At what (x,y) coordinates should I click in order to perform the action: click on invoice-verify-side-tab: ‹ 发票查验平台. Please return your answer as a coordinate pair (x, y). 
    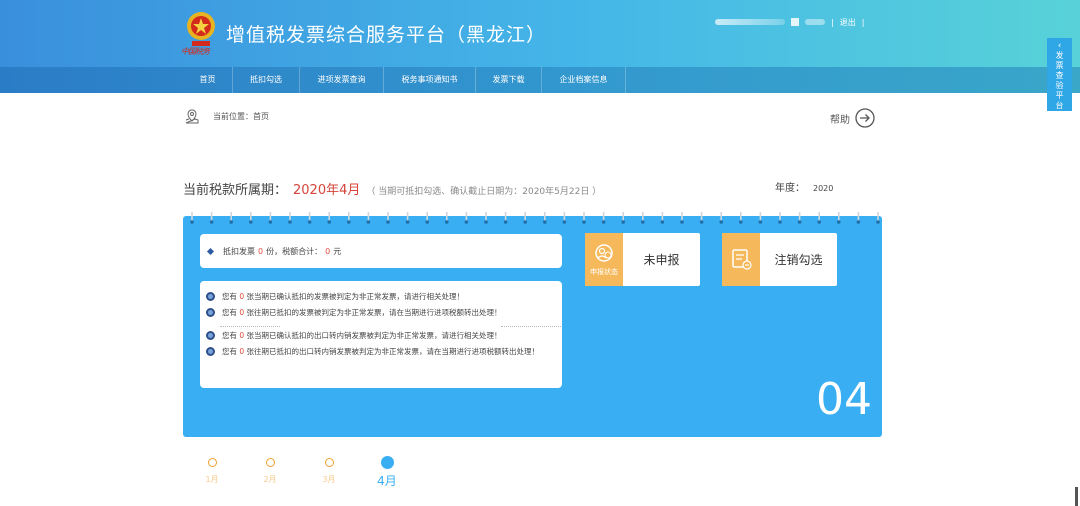
    Looking at the image, I should click on (1059, 74).